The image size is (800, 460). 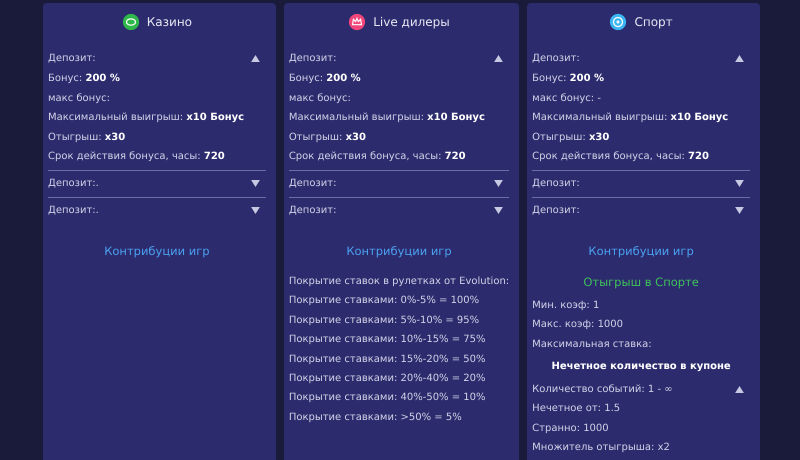 What do you see at coordinates (387, 340) in the screenshot?
I see `info-line: Покрытие ставками: 10%-15% = 75%` at bounding box center [387, 340].